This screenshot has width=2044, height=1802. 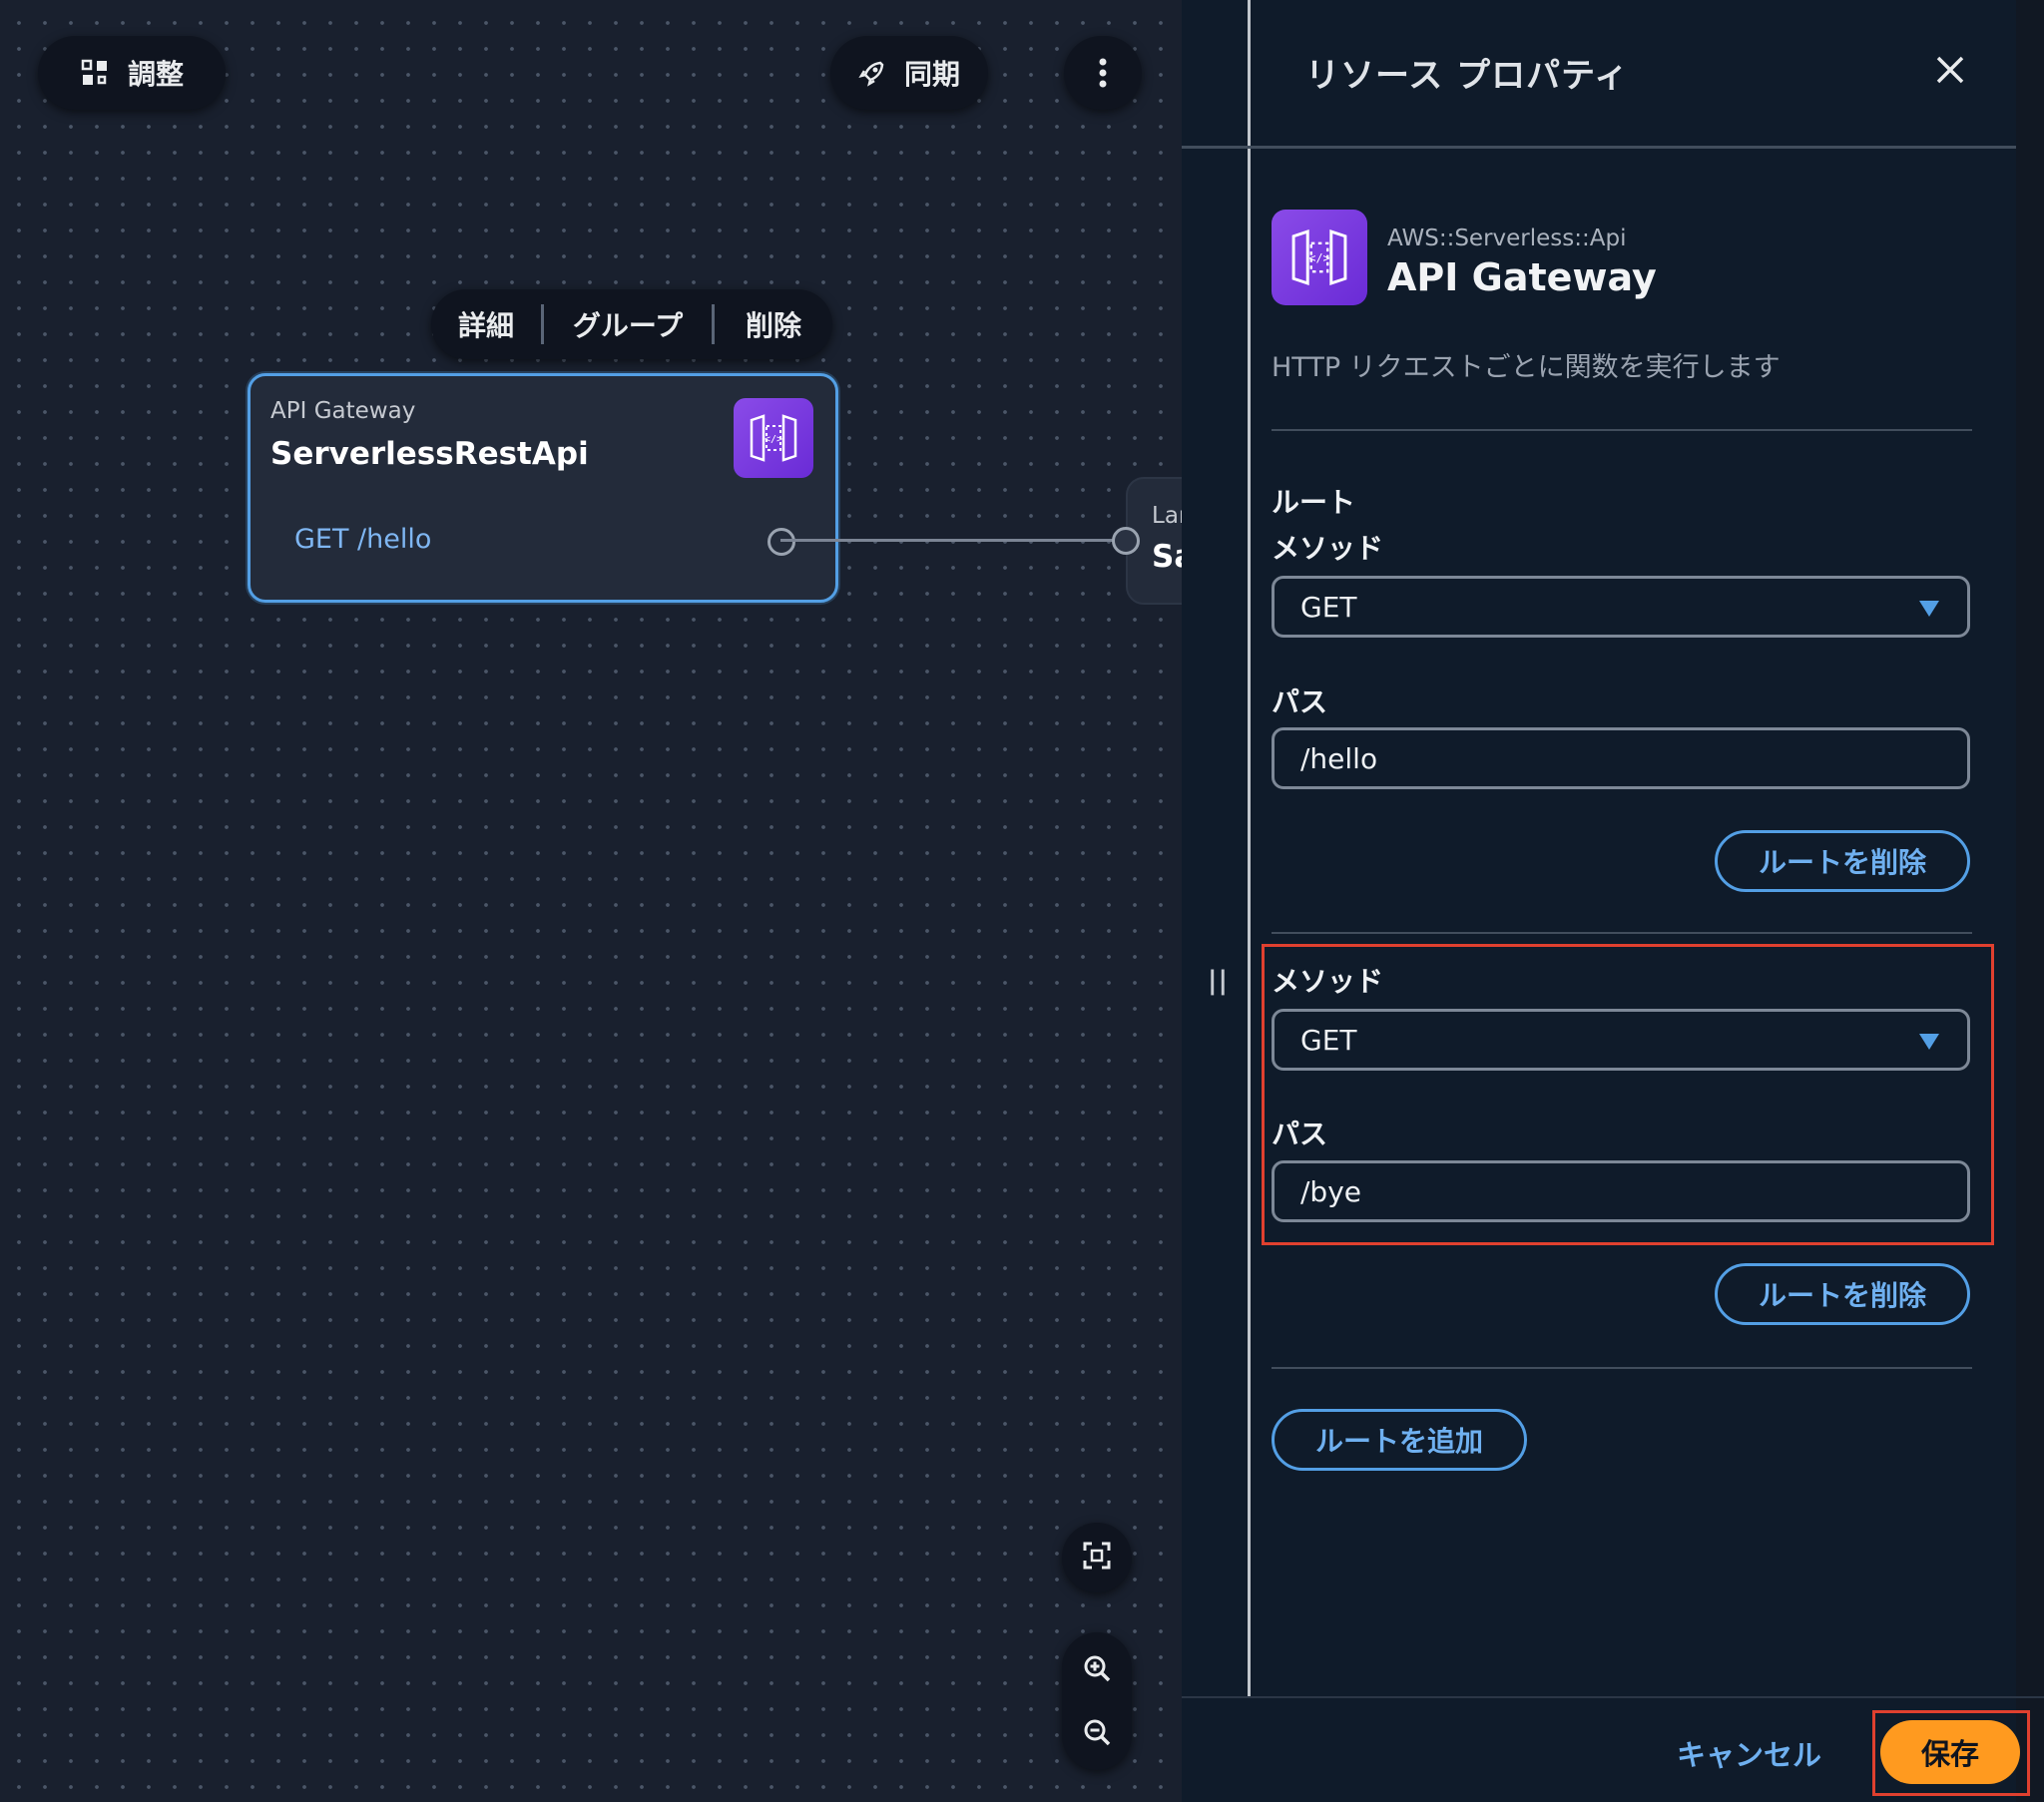 I want to click on resource-description: HTTP リクエストごとに関数を実行します, so click(x=1526, y=367).